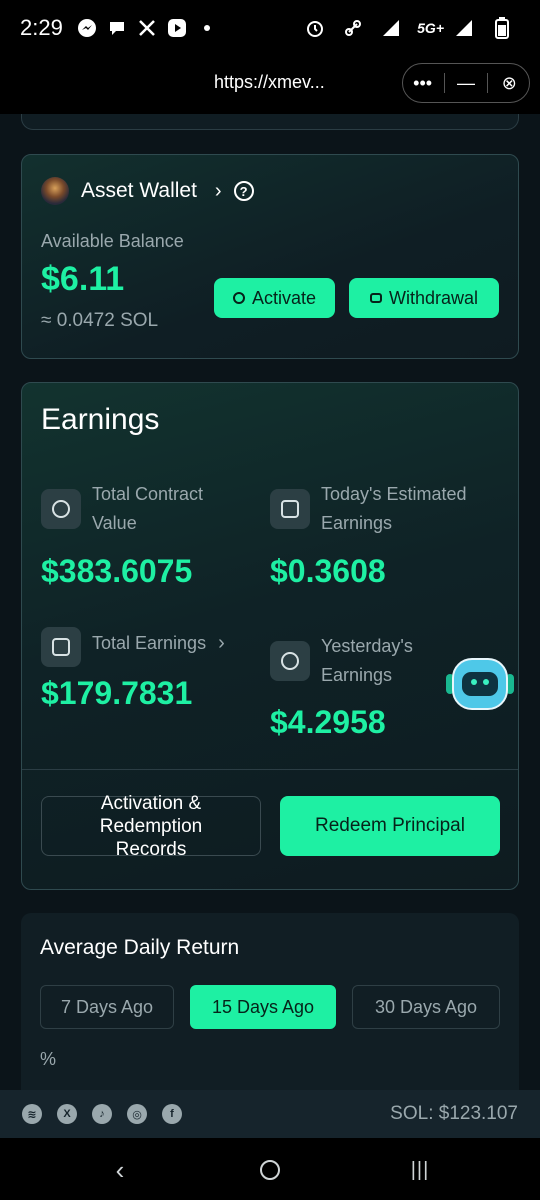 The height and width of the screenshot is (1200, 540). Describe the element at coordinates (423, 83) in the screenshot. I see `more-options-button: •••` at that location.